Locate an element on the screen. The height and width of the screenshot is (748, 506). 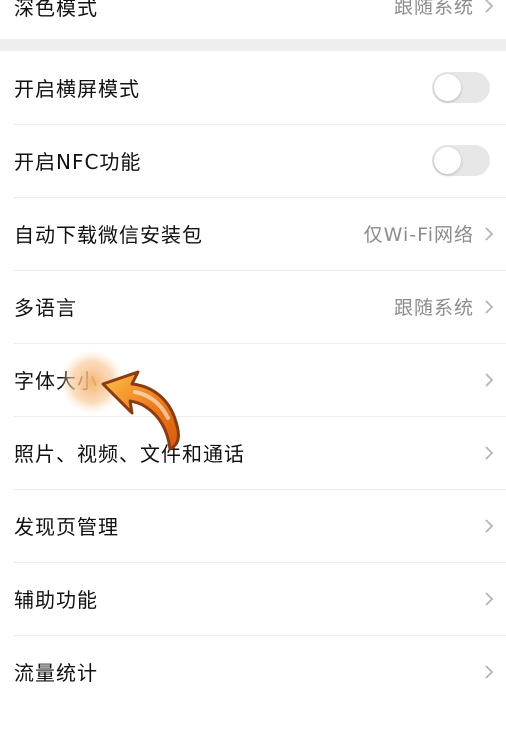
language-value: 跟随系统 is located at coordinates (433, 308).